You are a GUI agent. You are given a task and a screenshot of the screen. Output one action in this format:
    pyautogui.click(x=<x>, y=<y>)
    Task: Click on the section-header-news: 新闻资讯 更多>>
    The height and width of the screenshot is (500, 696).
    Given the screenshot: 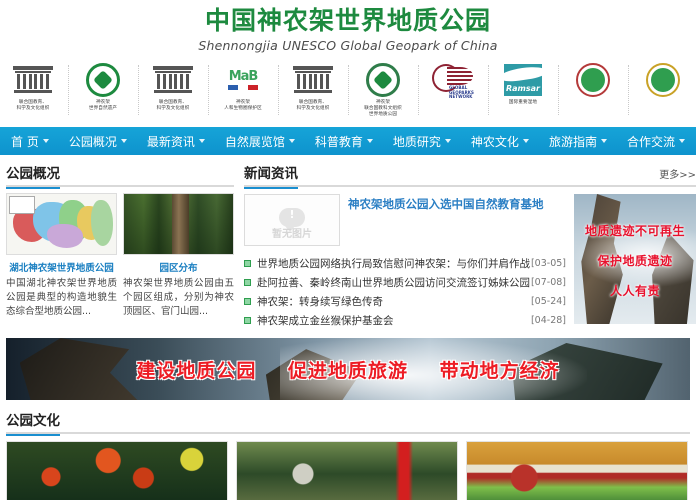 What is the action you would take?
    pyautogui.click(x=470, y=175)
    